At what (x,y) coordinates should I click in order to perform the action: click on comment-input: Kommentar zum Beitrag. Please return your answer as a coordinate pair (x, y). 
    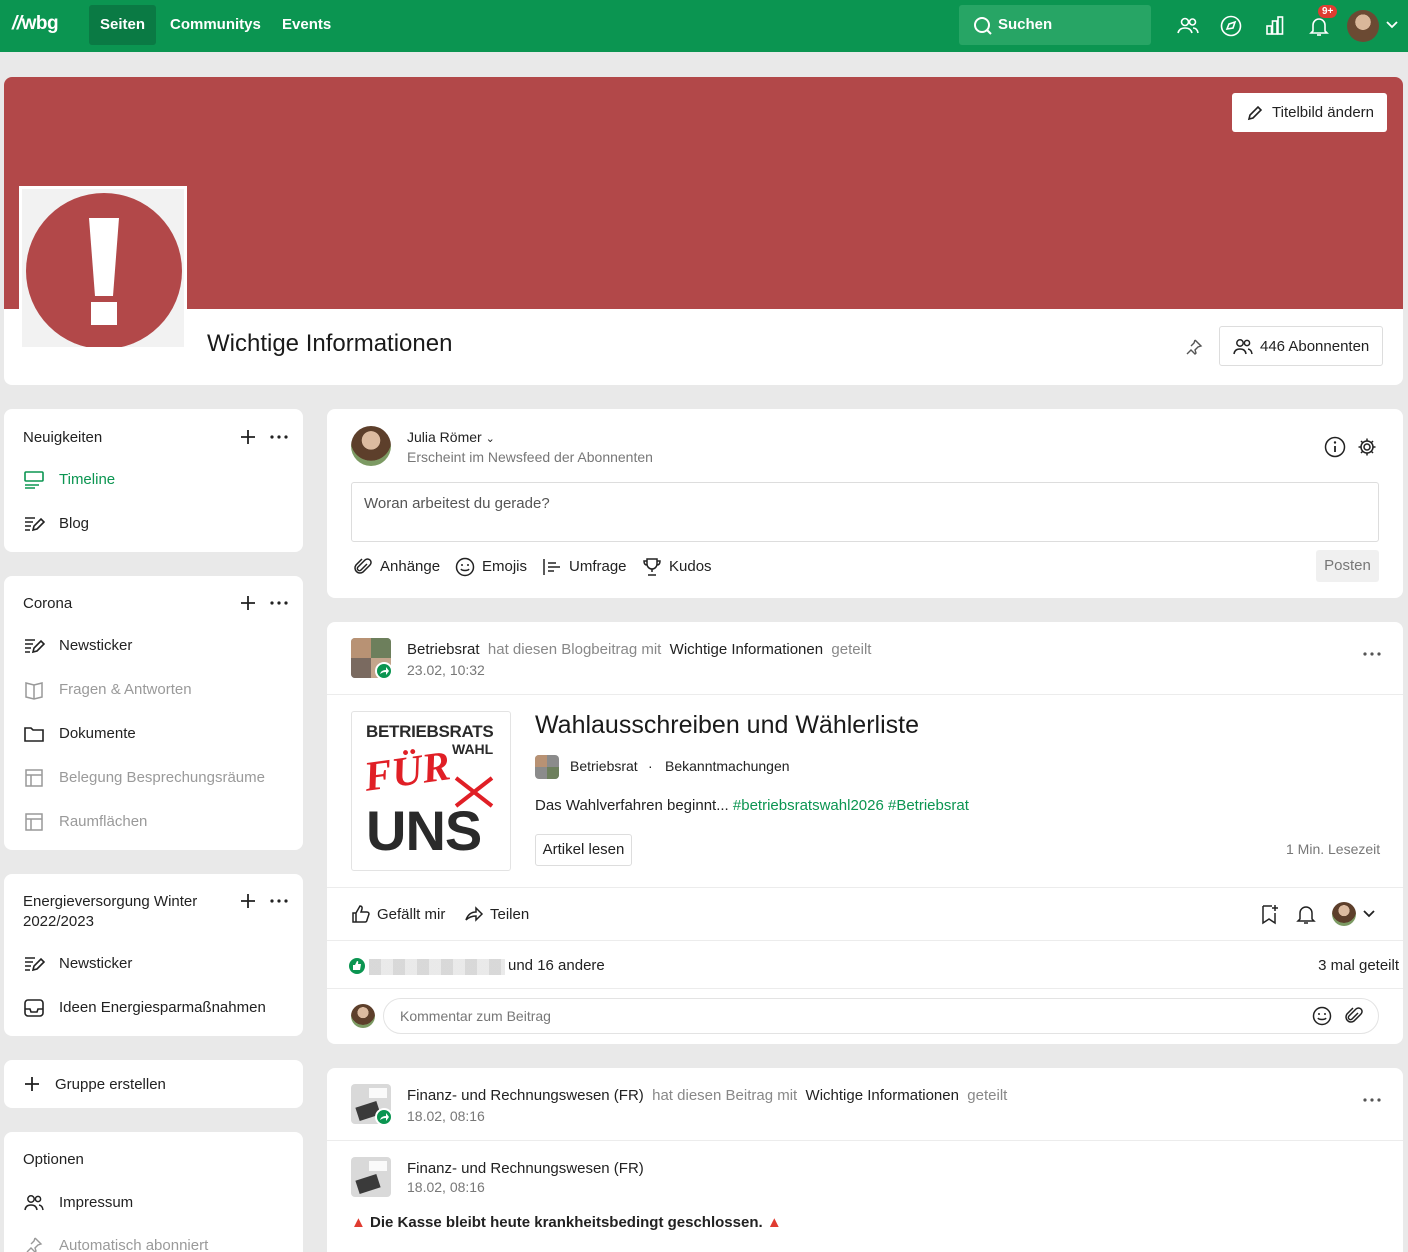
    Looking at the image, I should click on (881, 1016).